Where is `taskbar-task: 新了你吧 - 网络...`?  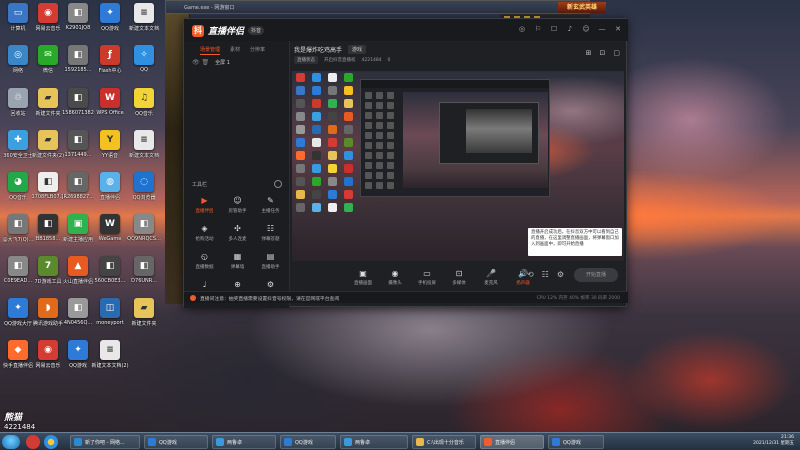
taskbar-task: 新了你吧 - 网络... is located at coordinates (105, 442).